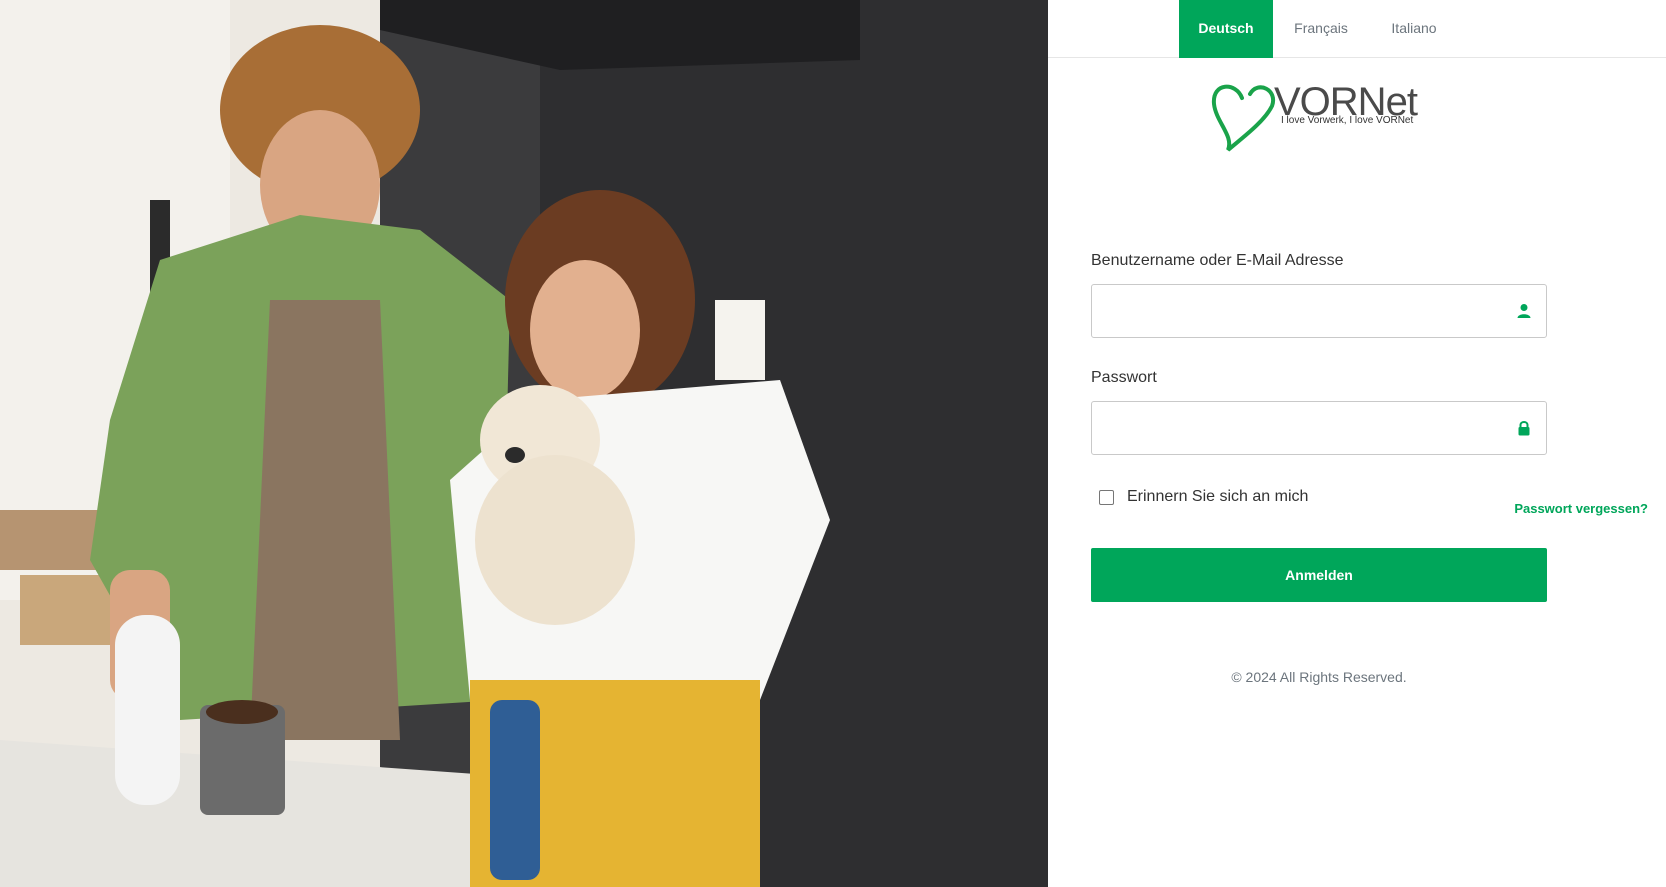 This screenshot has width=1666, height=887. Describe the element at coordinates (1297, 311) in the screenshot. I see `username-input` at that location.